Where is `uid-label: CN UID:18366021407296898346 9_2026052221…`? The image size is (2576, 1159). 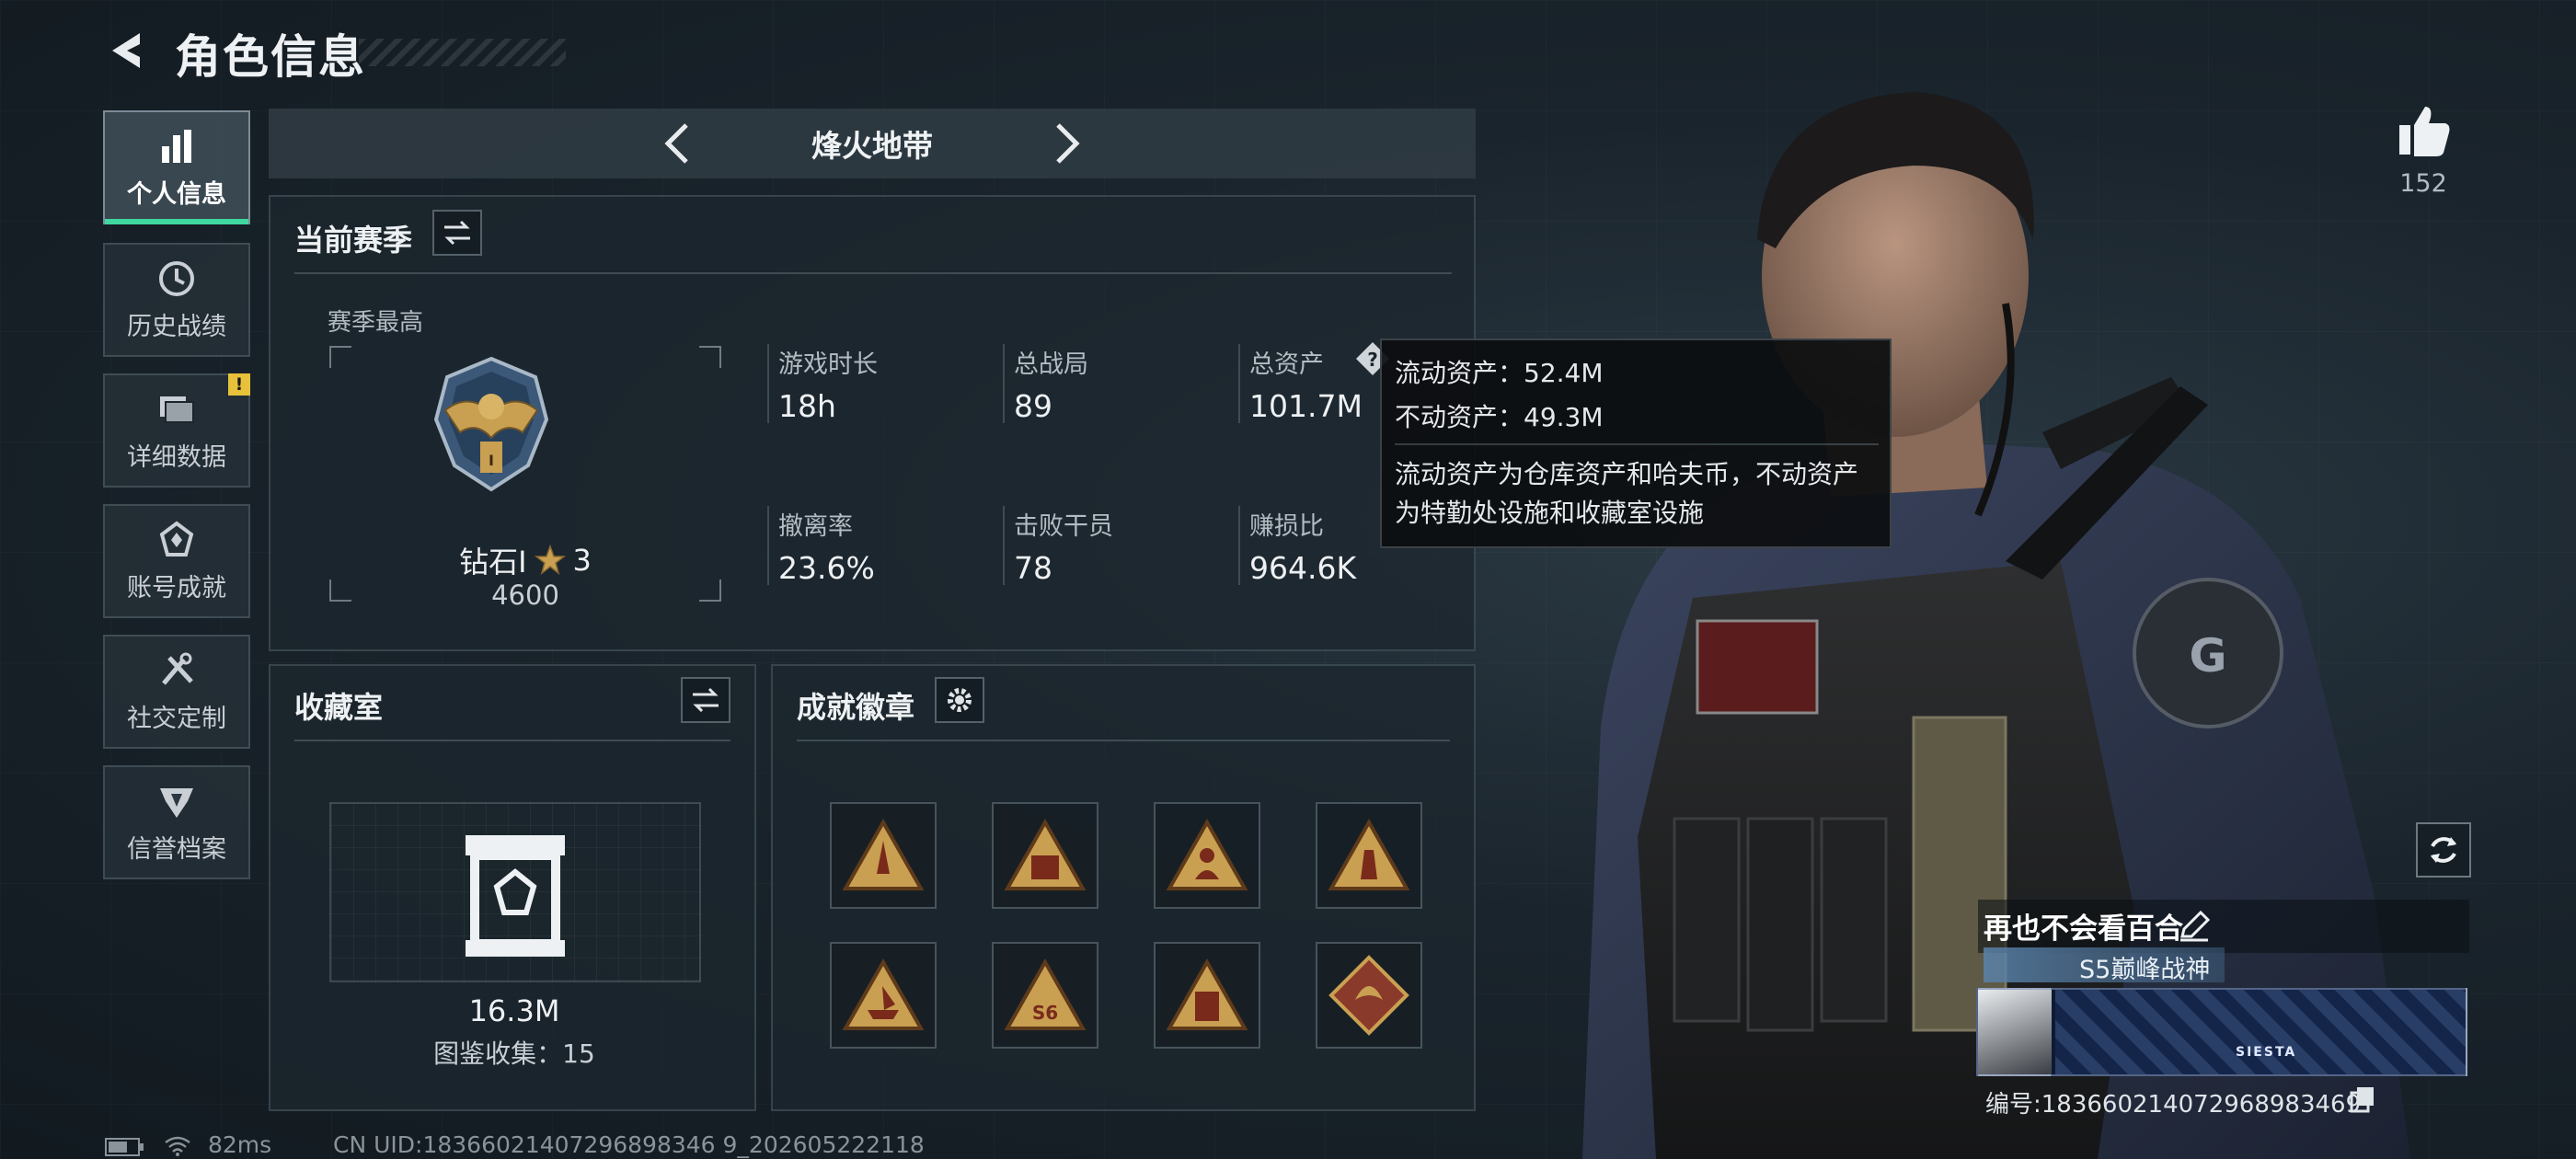
uid-label: CN UID:18366021407296898346 9_2026052221… is located at coordinates (629, 1144).